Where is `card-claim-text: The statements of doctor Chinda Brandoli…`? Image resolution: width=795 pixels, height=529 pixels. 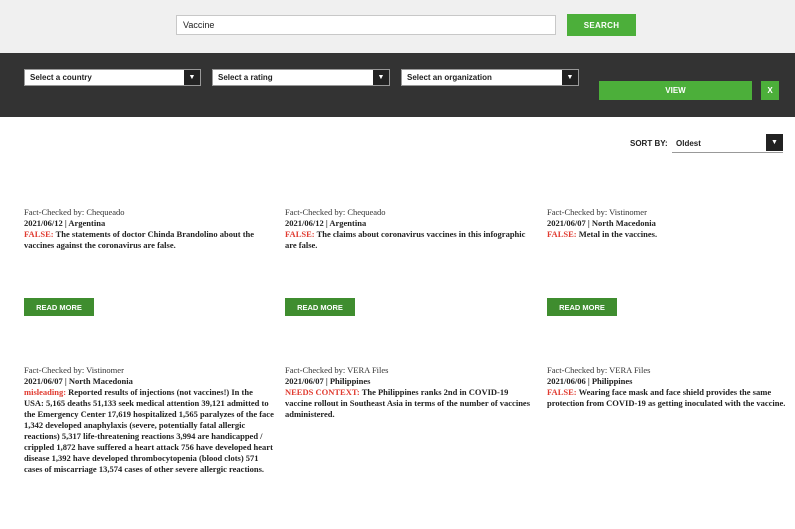
card-claim-text: The statements of doctor Chinda Brandoli… is located at coordinates (139, 239).